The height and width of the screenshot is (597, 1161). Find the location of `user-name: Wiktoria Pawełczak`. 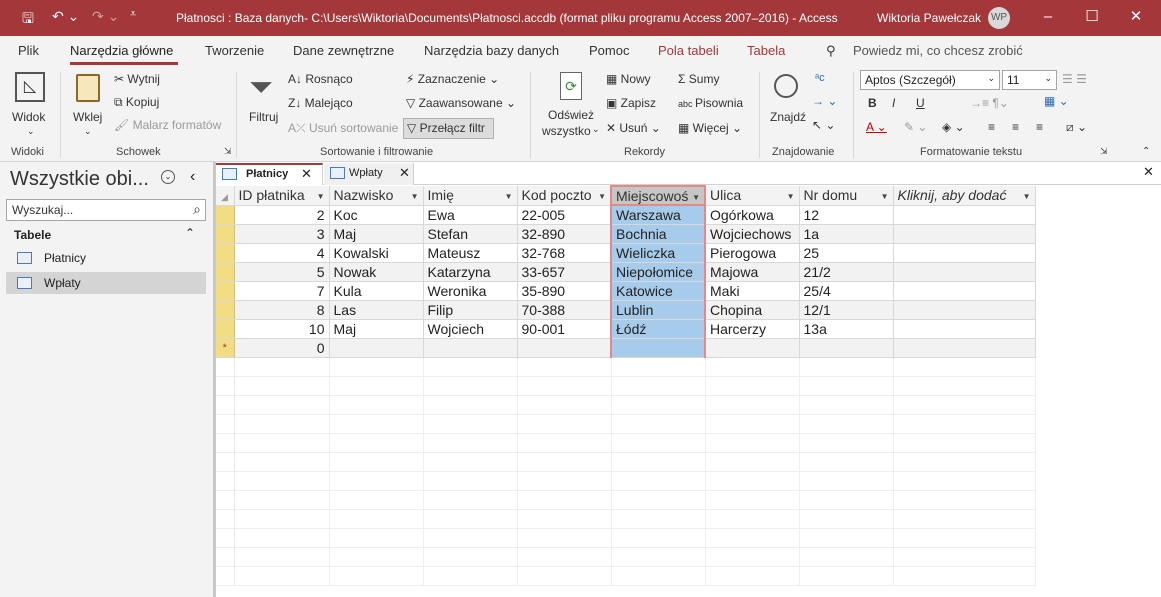

user-name: Wiktoria Pawełczak is located at coordinates (929, 18).